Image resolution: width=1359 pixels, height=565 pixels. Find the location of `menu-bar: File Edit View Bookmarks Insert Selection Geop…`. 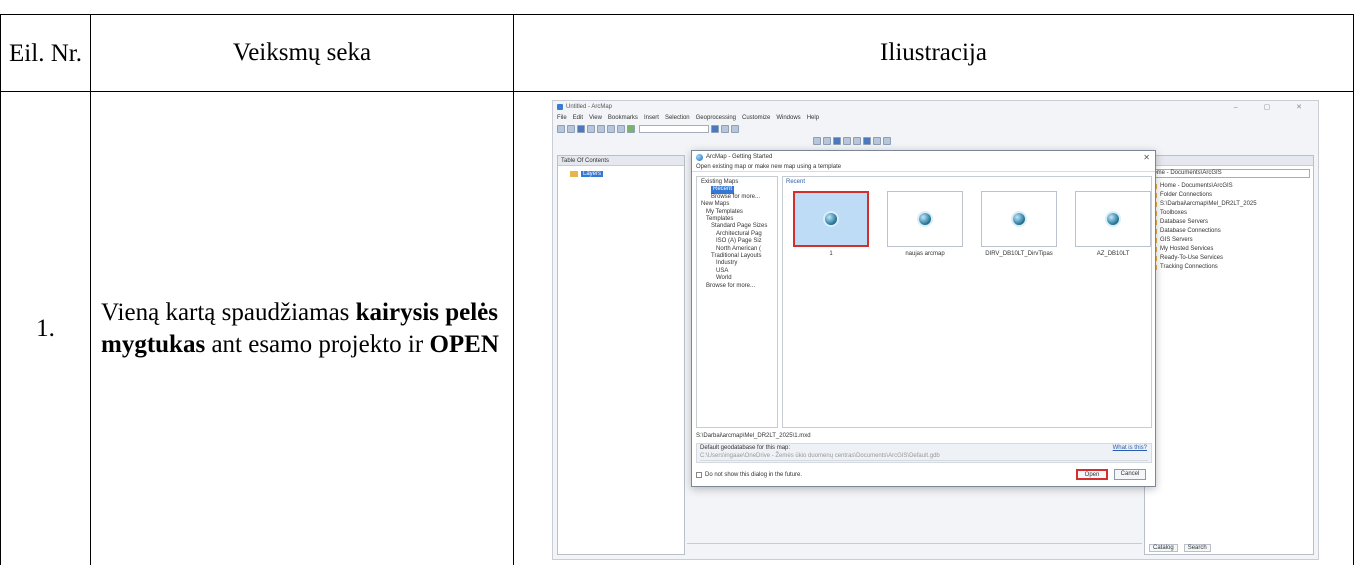

menu-bar: File Edit View Bookmarks Insert Selection Geop… is located at coordinates (935, 118).